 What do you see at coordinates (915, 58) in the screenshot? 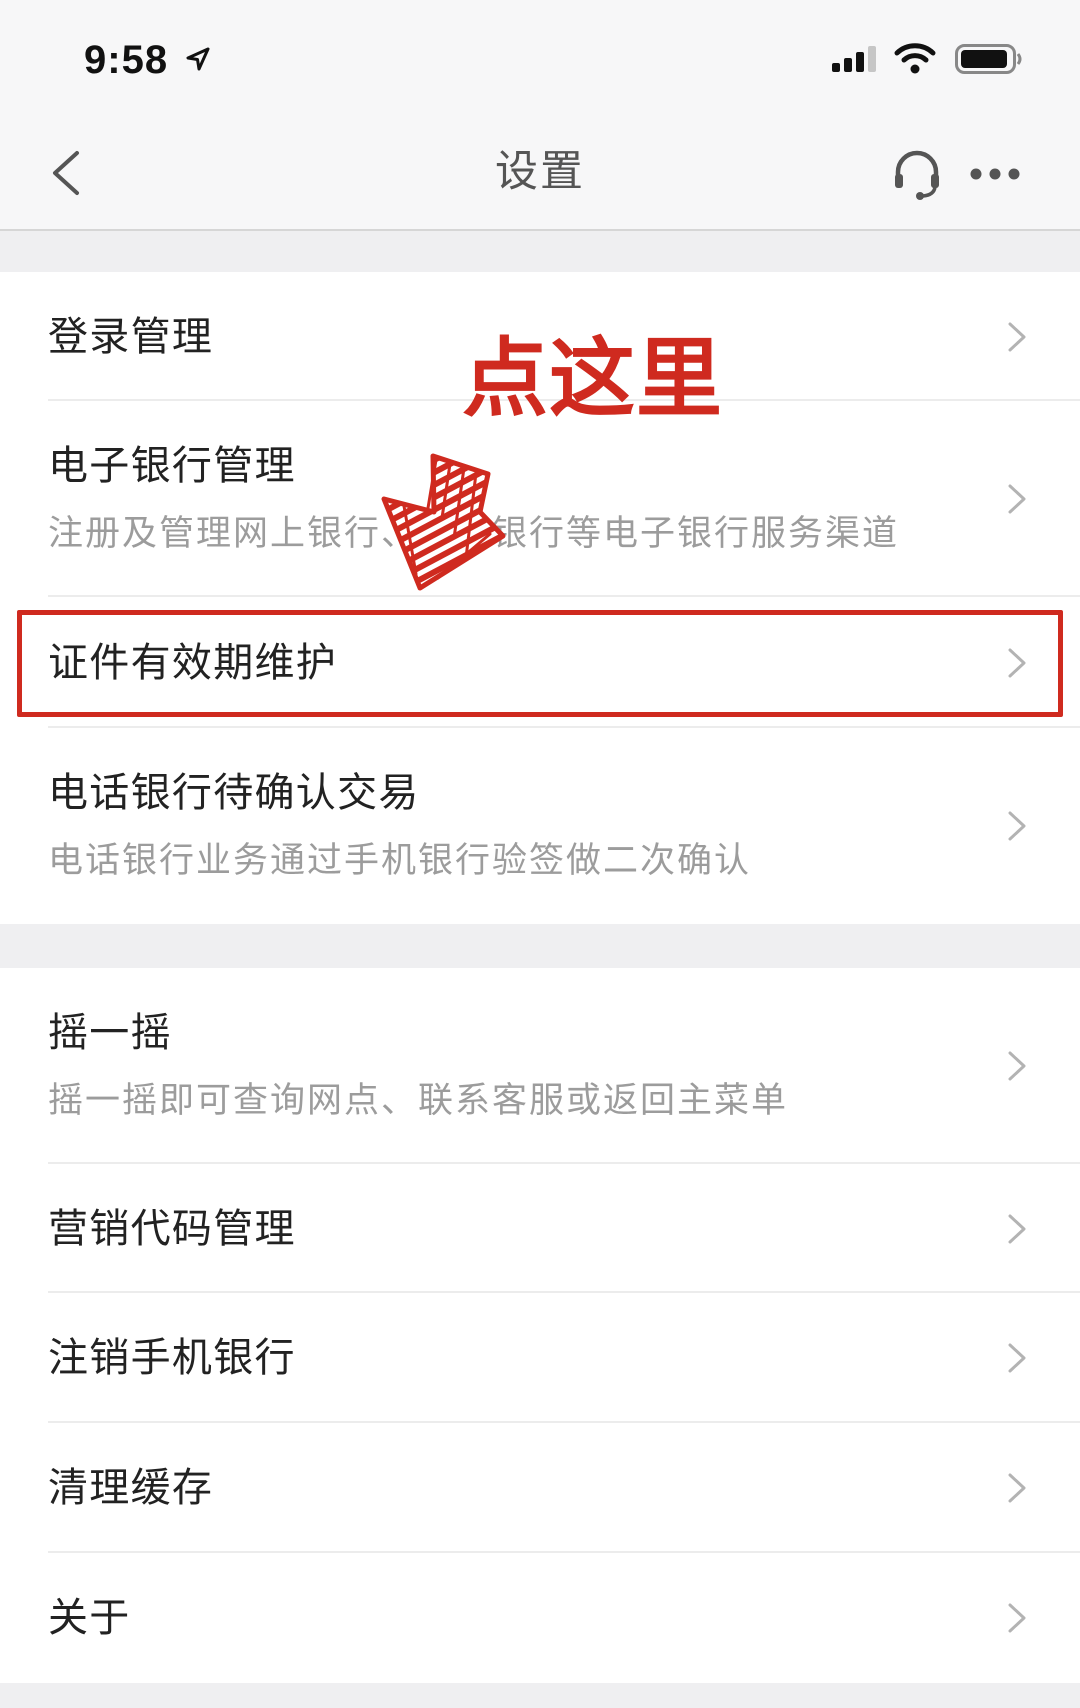
I see `wifi-icon` at bounding box center [915, 58].